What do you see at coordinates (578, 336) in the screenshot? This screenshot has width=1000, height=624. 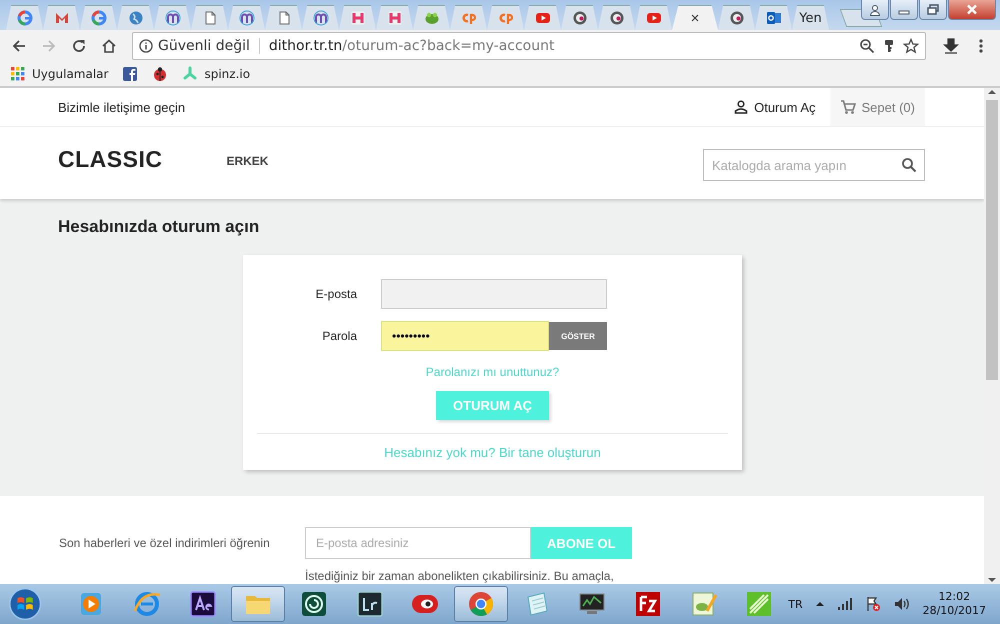 I see `show-password-button: GÖSTER` at bounding box center [578, 336].